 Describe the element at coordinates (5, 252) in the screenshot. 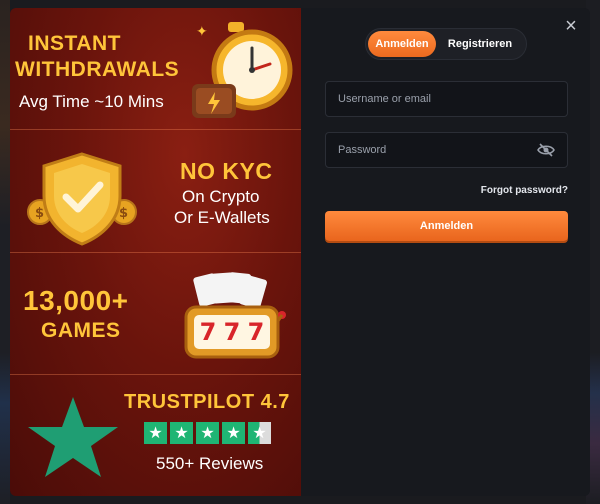

I see `background-page-left` at that location.